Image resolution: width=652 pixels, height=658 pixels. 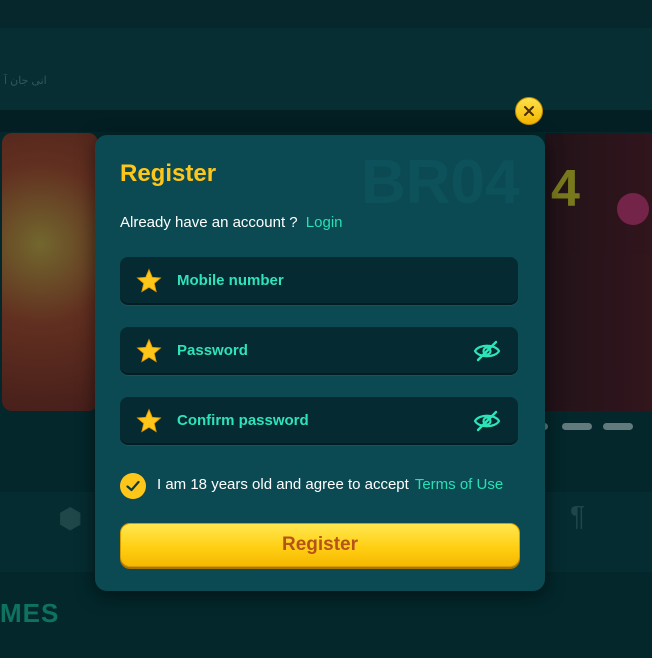 I want to click on login-prompt-text: Already have an account ?, so click(x=209, y=222).